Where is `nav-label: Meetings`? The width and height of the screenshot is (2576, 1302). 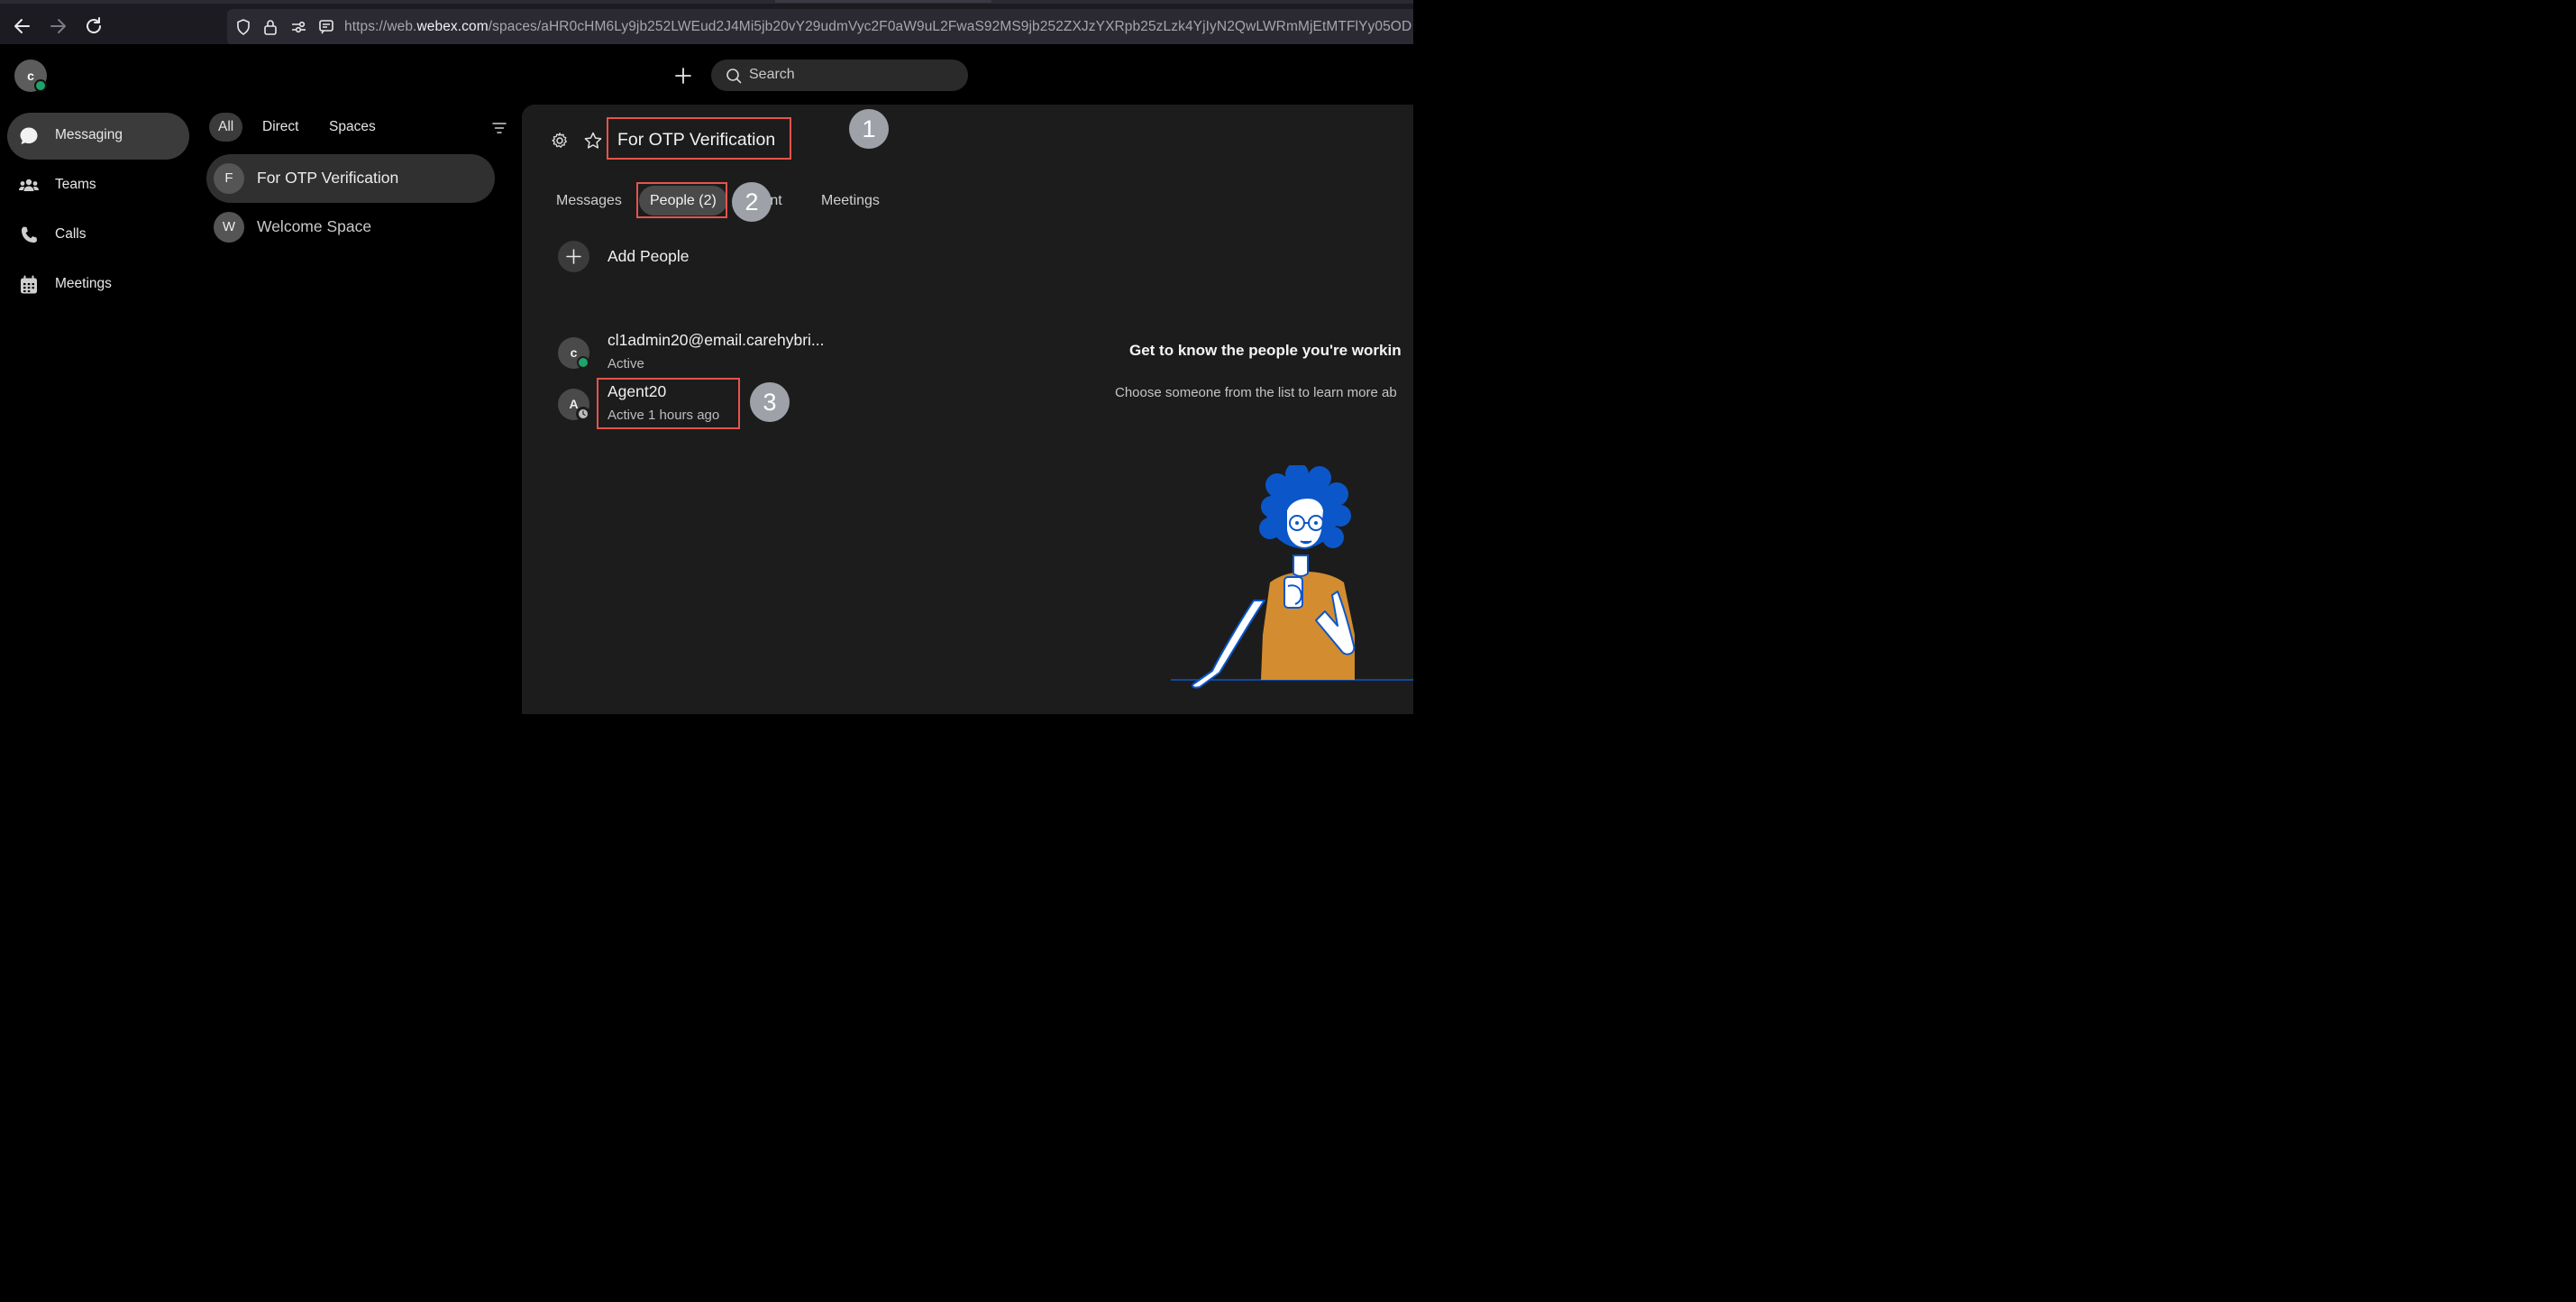
nav-label: Meetings is located at coordinates (83, 283).